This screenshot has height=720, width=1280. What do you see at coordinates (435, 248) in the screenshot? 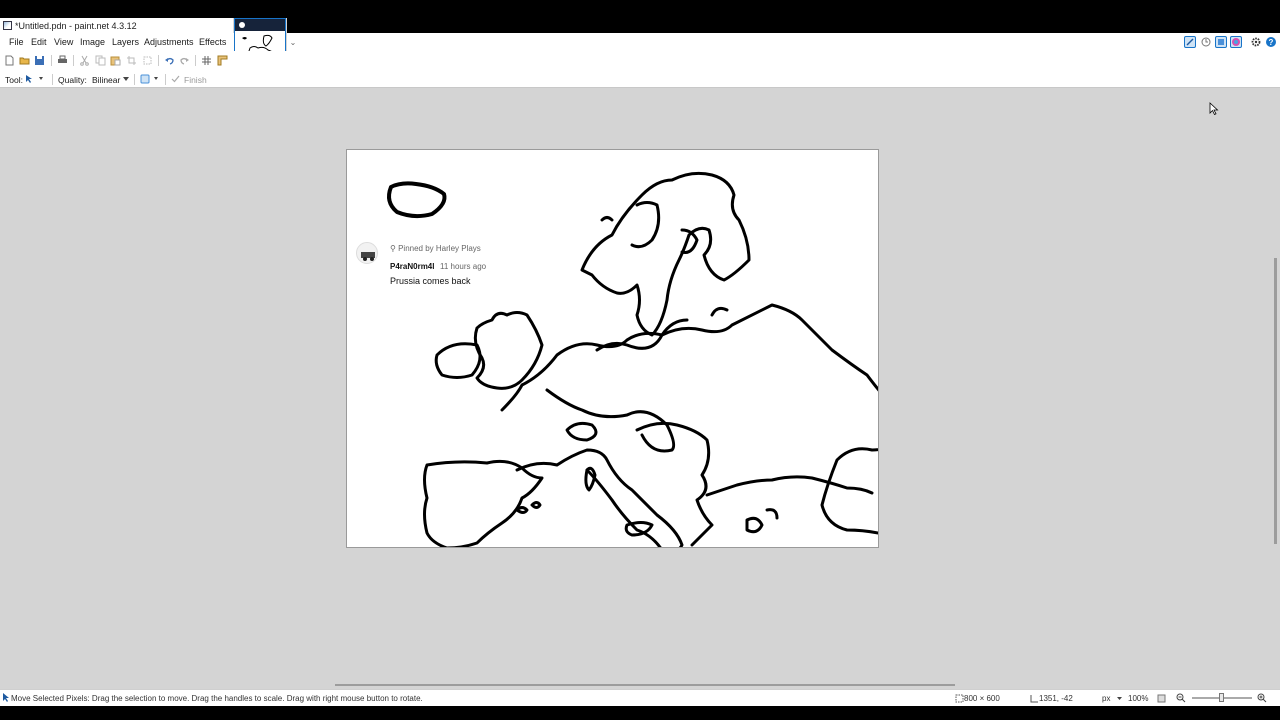
I see `pinned-label: ⚲ Pinned by Harley Plays` at bounding box center [435, 248].